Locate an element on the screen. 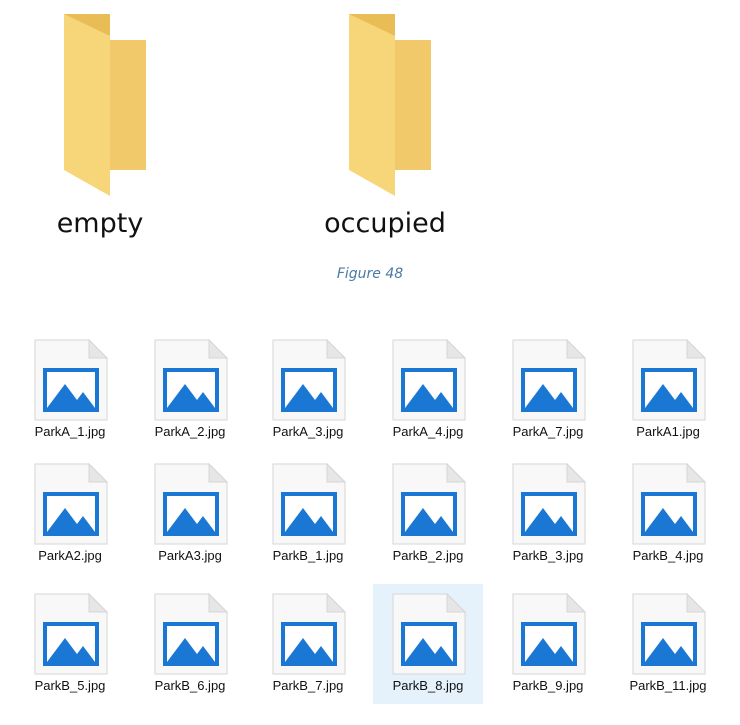  file-item: ParkA2.jpg is located at coordinates (70, 514).